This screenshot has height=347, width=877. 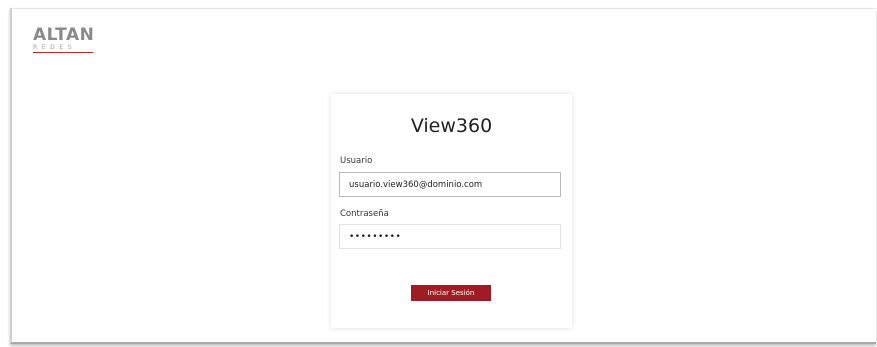 What do you see at coordinates (55, 47) in the screenshot?
I see `logo-subtitle: REDES` at bounding box center [55, 47].